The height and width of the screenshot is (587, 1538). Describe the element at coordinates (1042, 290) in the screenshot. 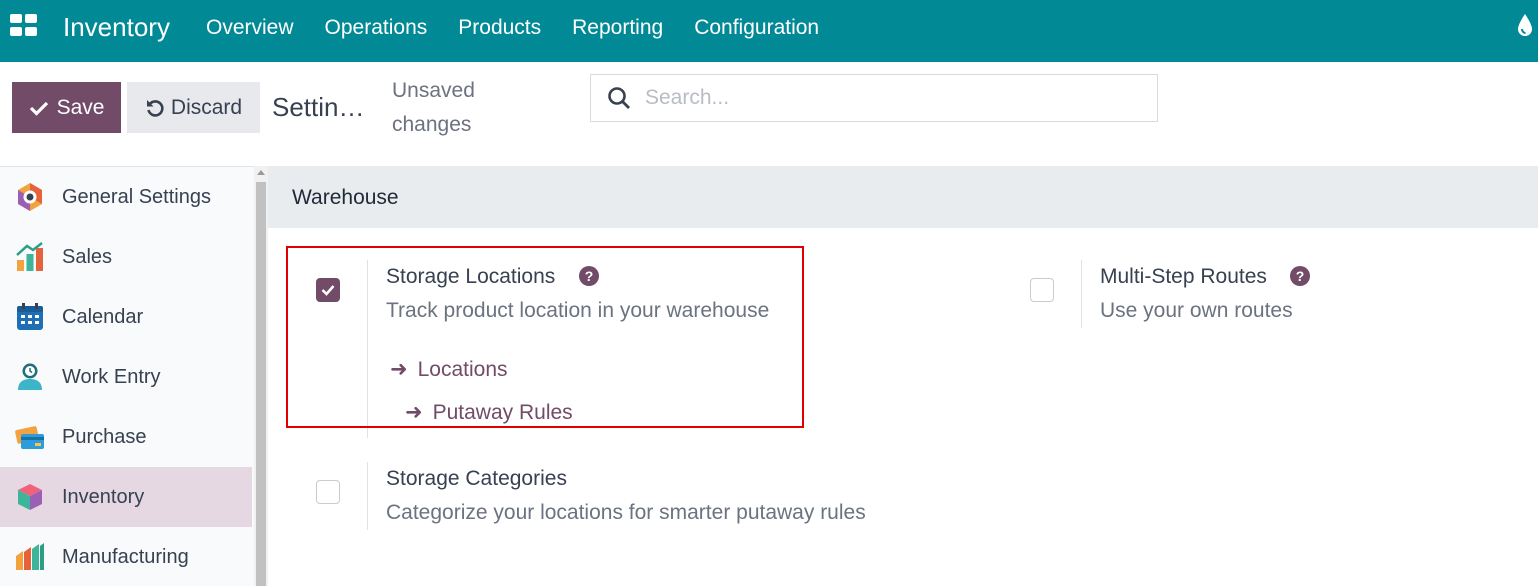

I see `multi-step-routes-checkbox` at that location.